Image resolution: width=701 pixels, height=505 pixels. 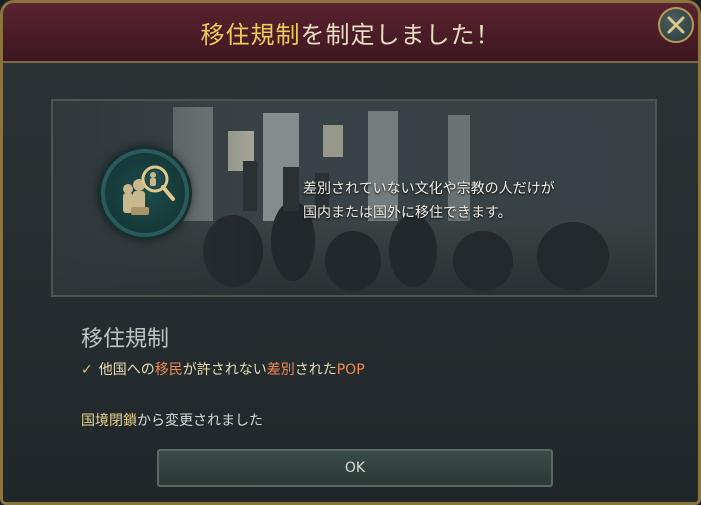 What do you see at coordinates (87, 370) in the screenshot?
I see `check-mark-icon: ✓` at bounding box center [87, 370].